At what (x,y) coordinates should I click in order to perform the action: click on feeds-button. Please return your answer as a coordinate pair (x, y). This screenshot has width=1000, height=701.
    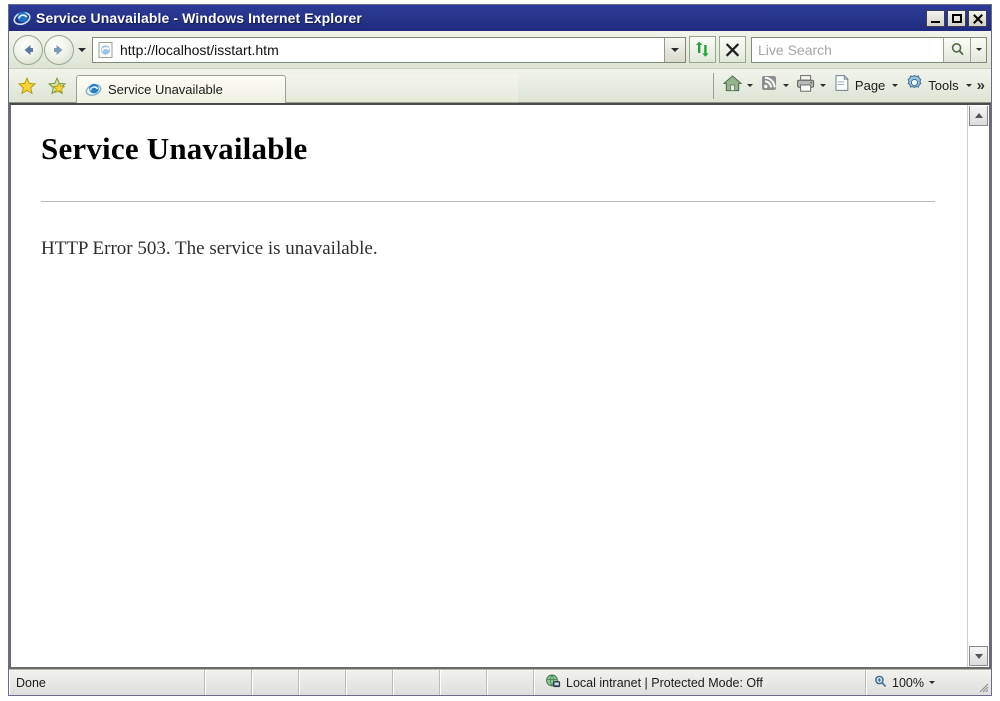
    Looking at the image, I should click on (769, 86).